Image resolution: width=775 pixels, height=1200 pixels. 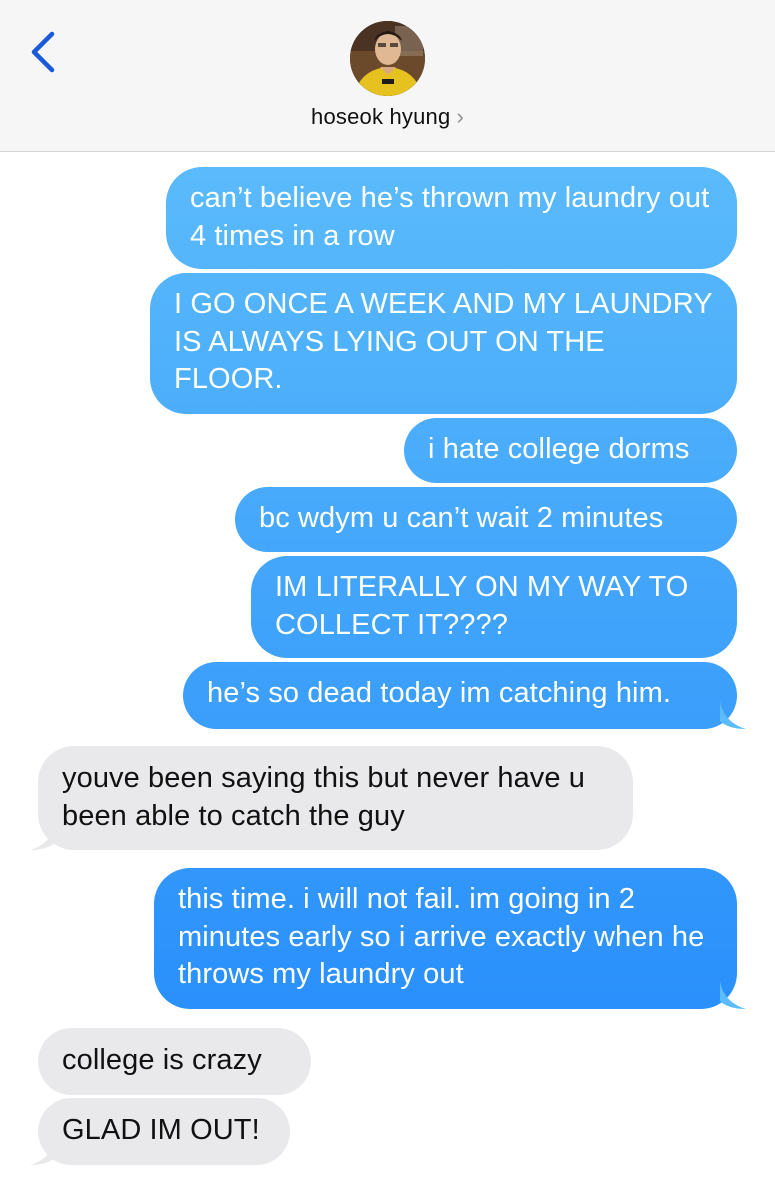 I want to click on back-button, so click(x=43, y=52).